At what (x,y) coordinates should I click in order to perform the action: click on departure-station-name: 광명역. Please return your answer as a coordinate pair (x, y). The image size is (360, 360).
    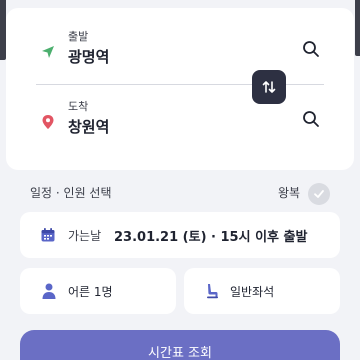
    Looking at the image, I should click on (89, 57).